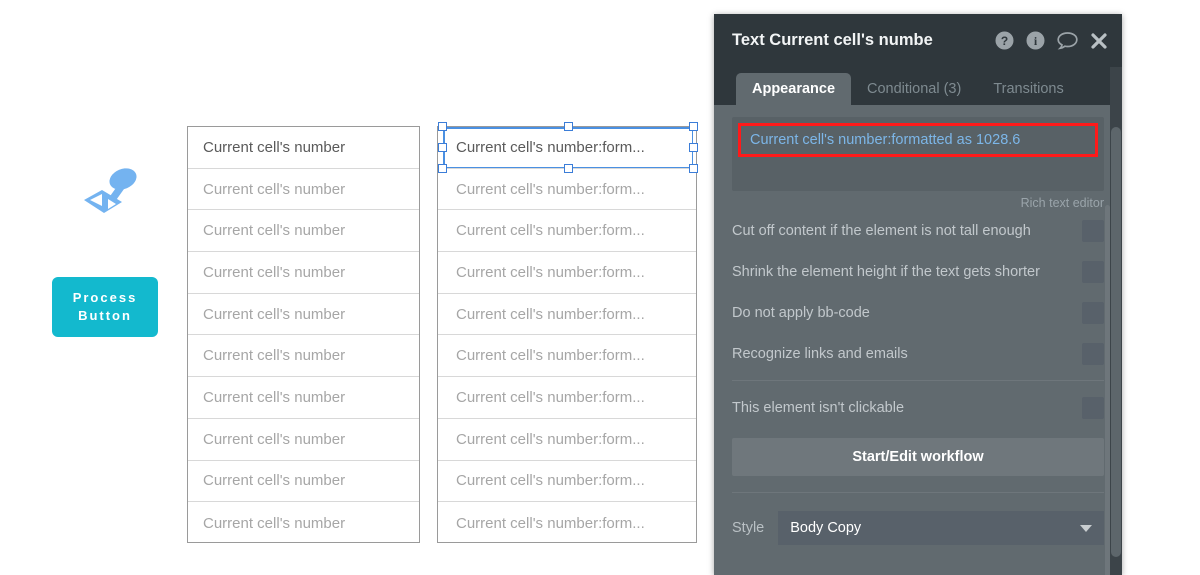 The image size is (1200, 575). I want to click on option-row-clickable: This element isn't clickable, so click(918, 407).